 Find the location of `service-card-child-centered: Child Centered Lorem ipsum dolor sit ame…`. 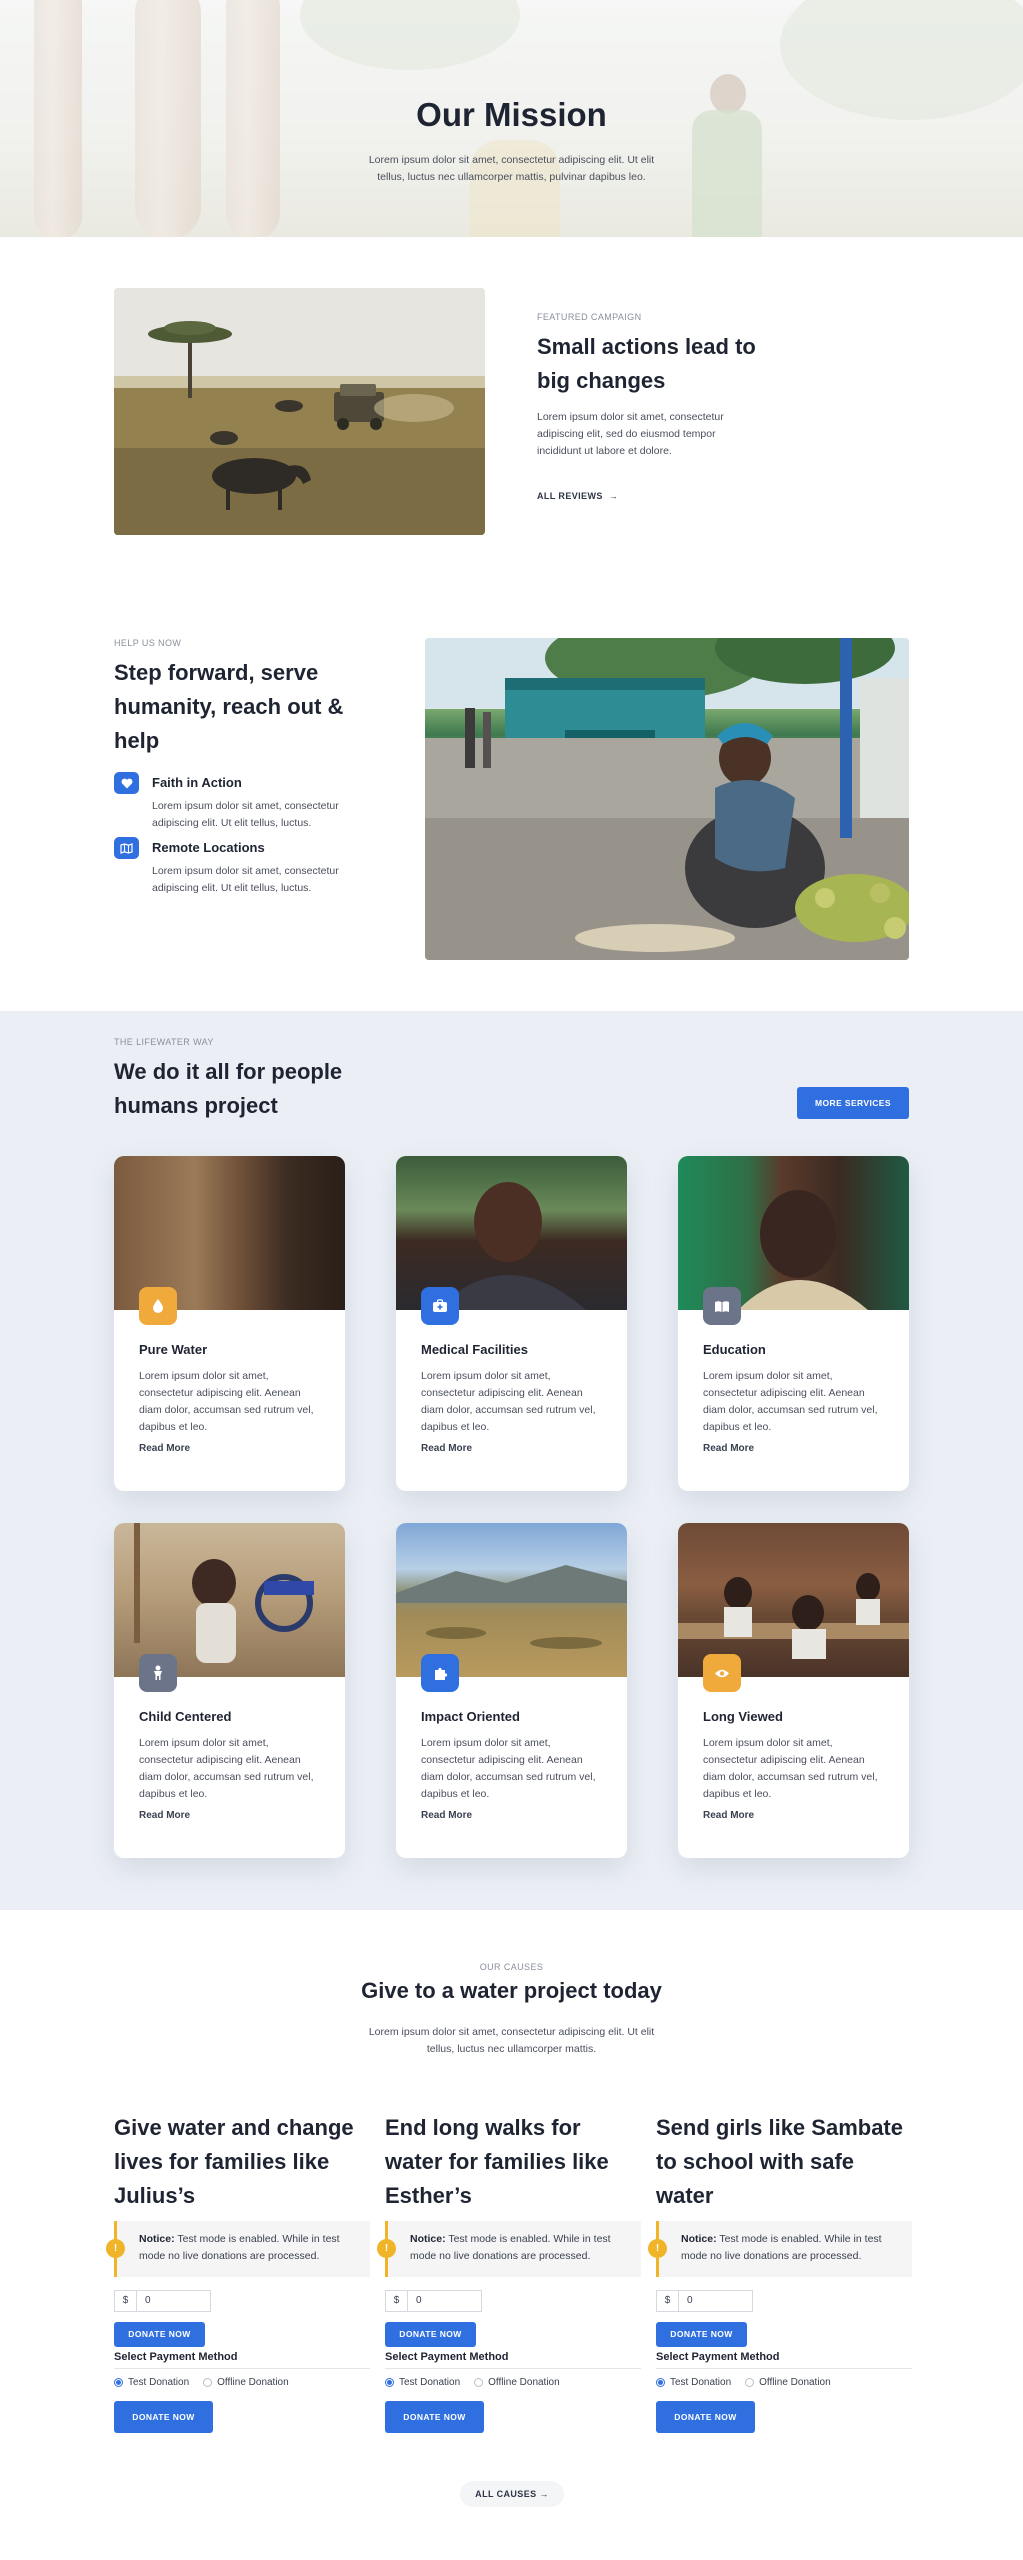

service-card-child-centered: Child Centered Lorem ipsum dolor sit ame… is located at coordinates (229, 1690).